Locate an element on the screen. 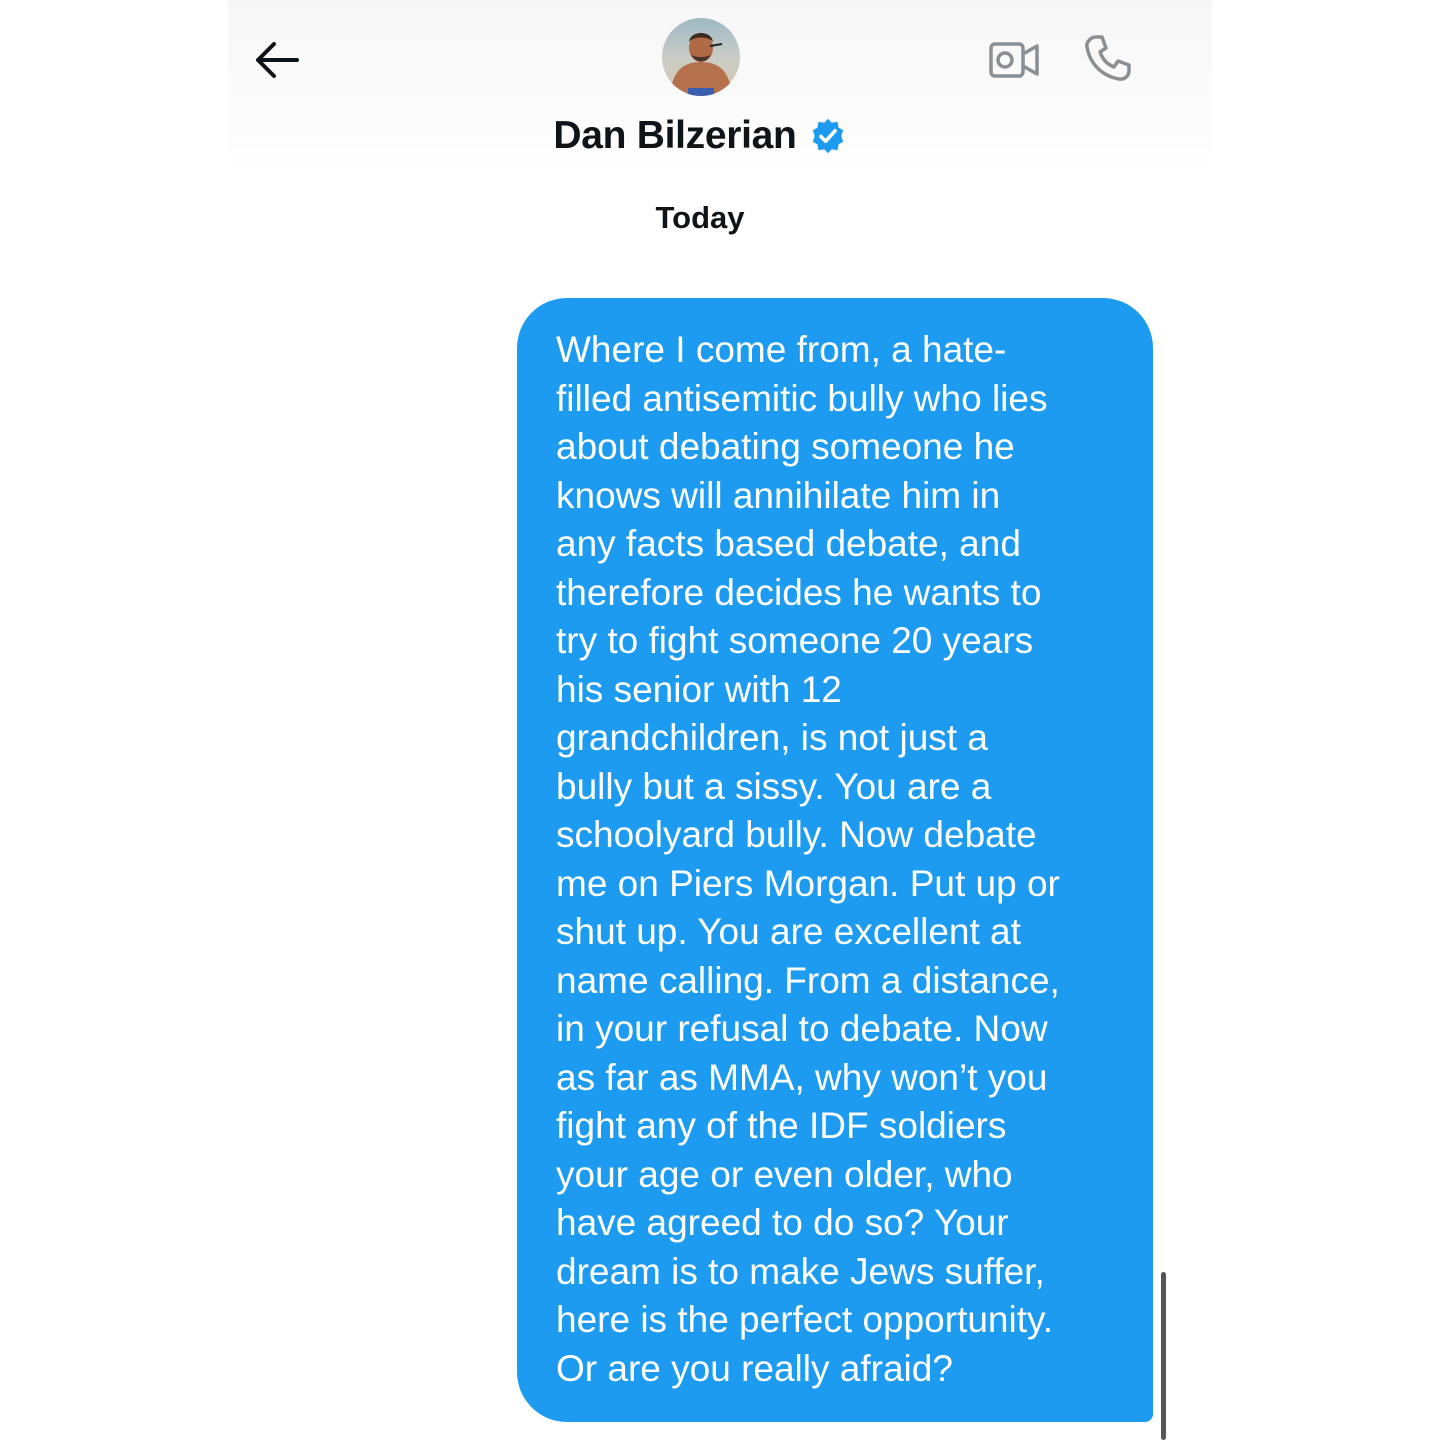 This screenshot has width=1440, height=1440. back-button is located at coordinates (276, 60).